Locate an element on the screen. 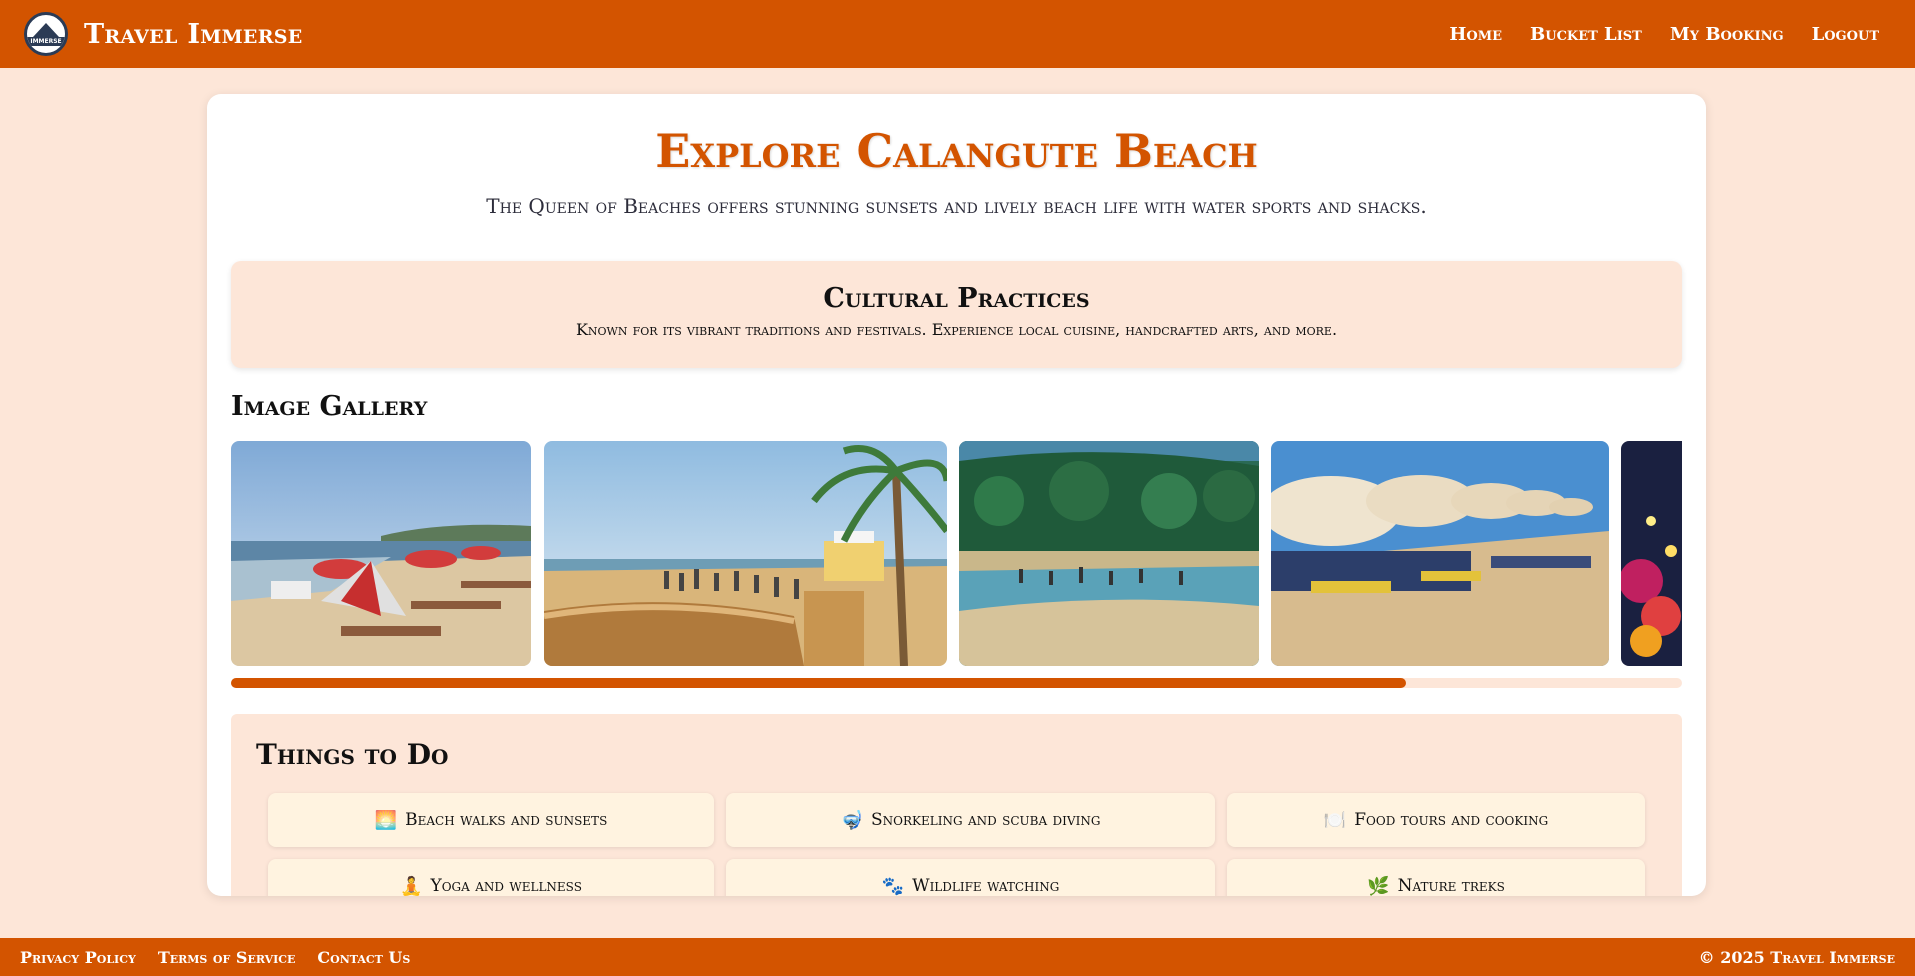  brand-name: Travel Immerse is located at coordinates (193, 34).